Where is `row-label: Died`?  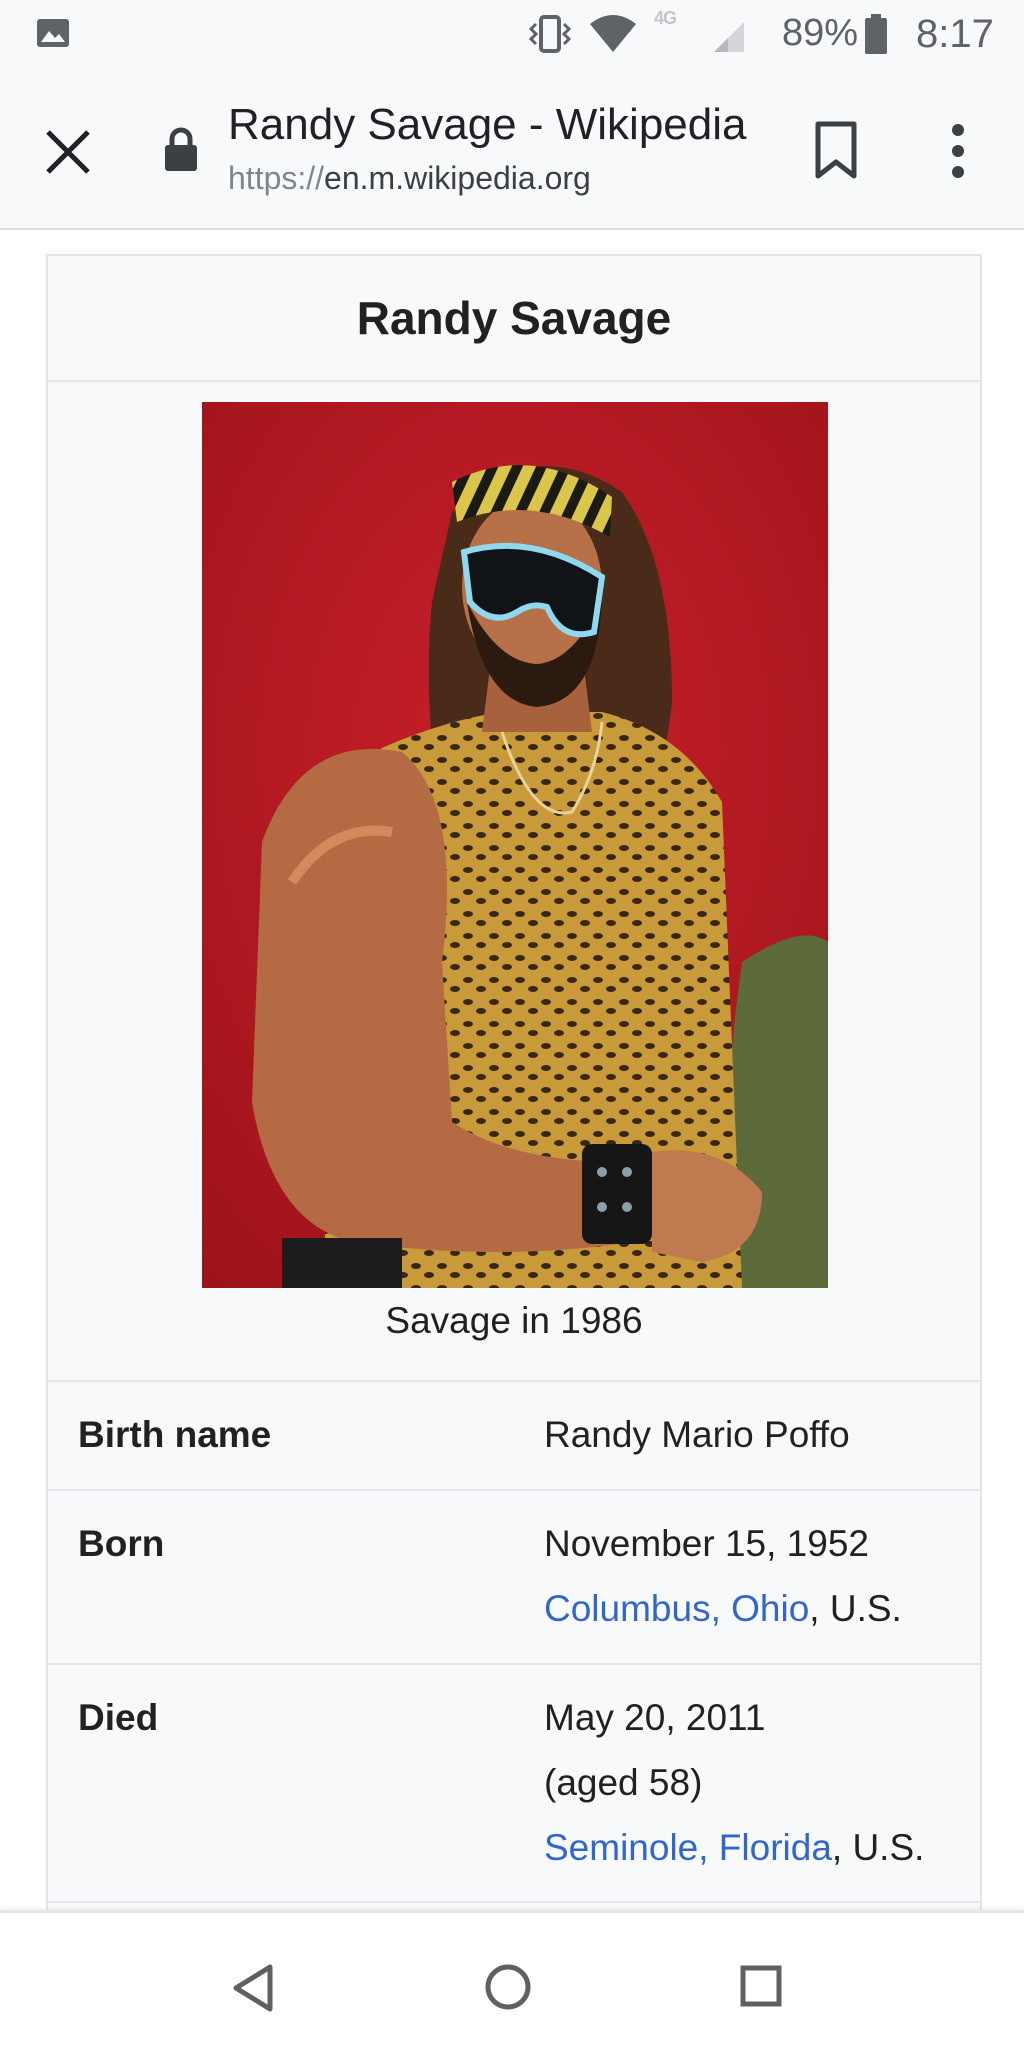
row-label: Died is located at coordinates (118, 1717).